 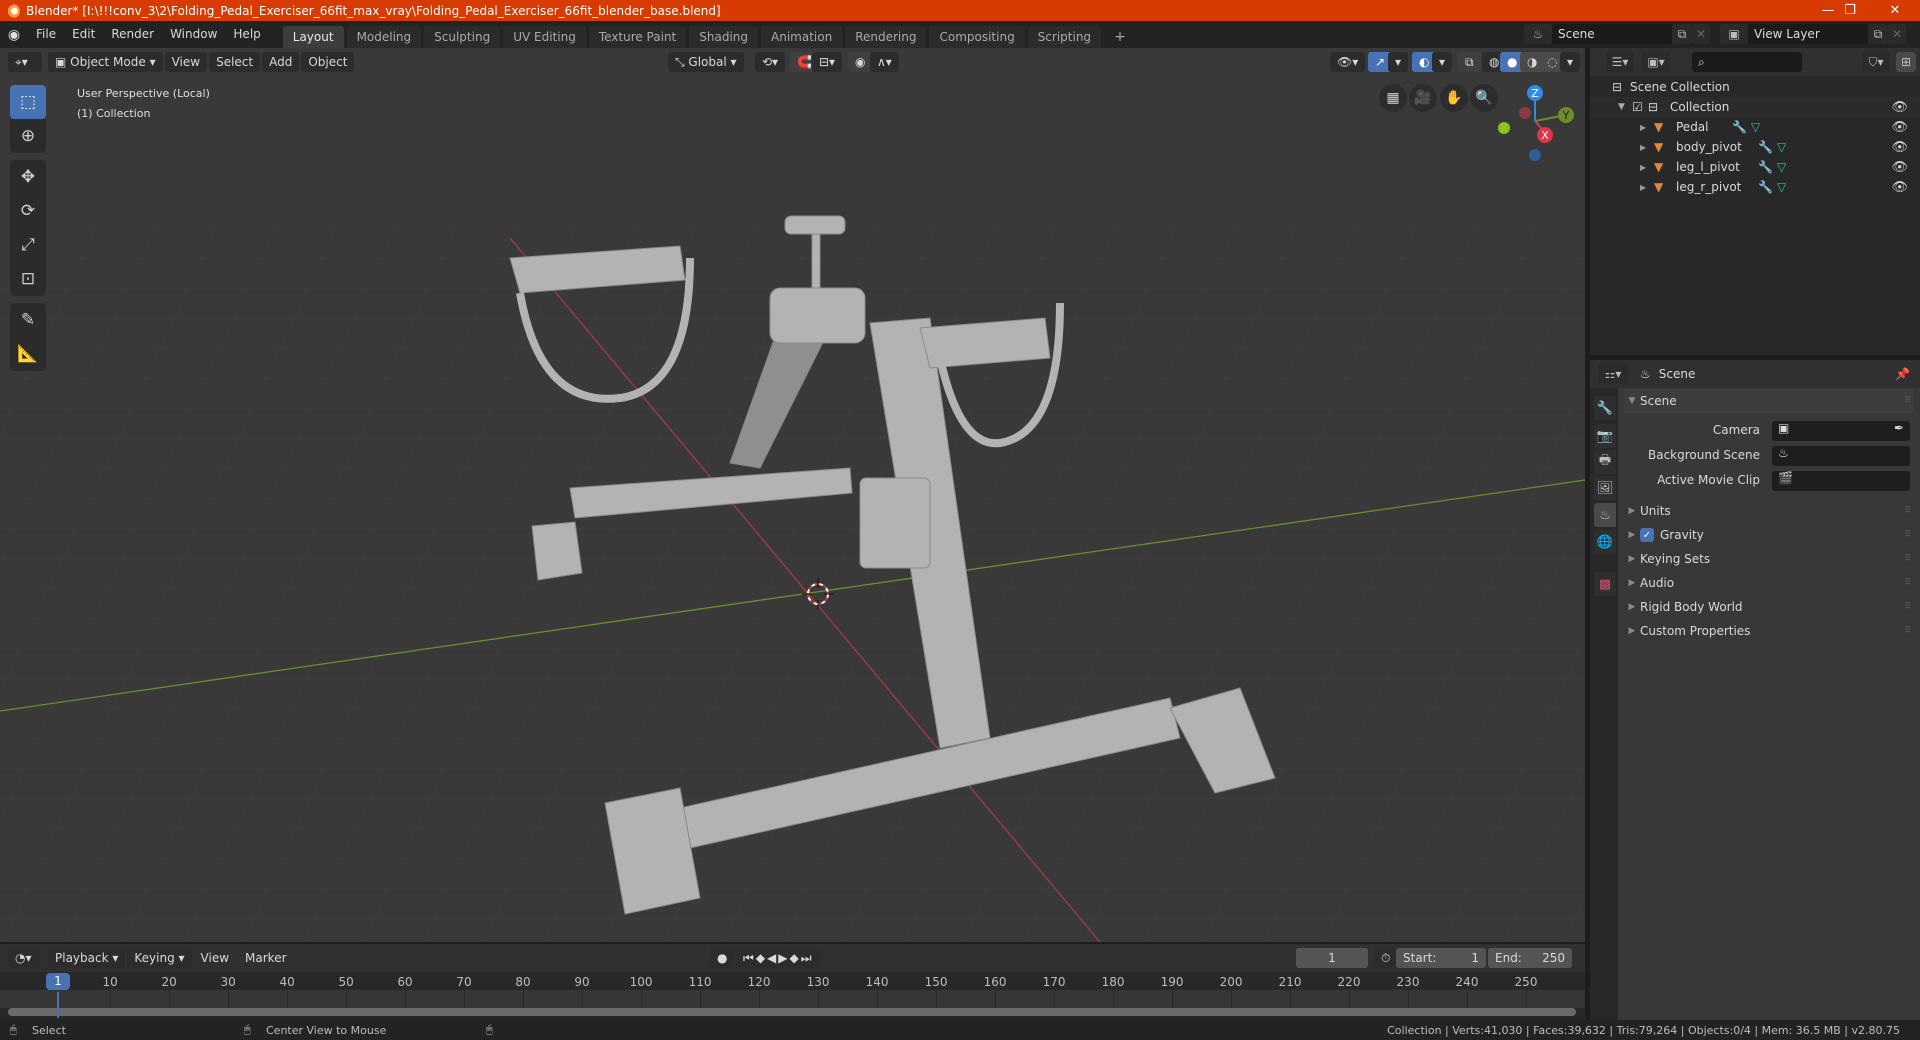 I want to click on editor-type-icon: ⌖▾, so click(x=25, y=62).